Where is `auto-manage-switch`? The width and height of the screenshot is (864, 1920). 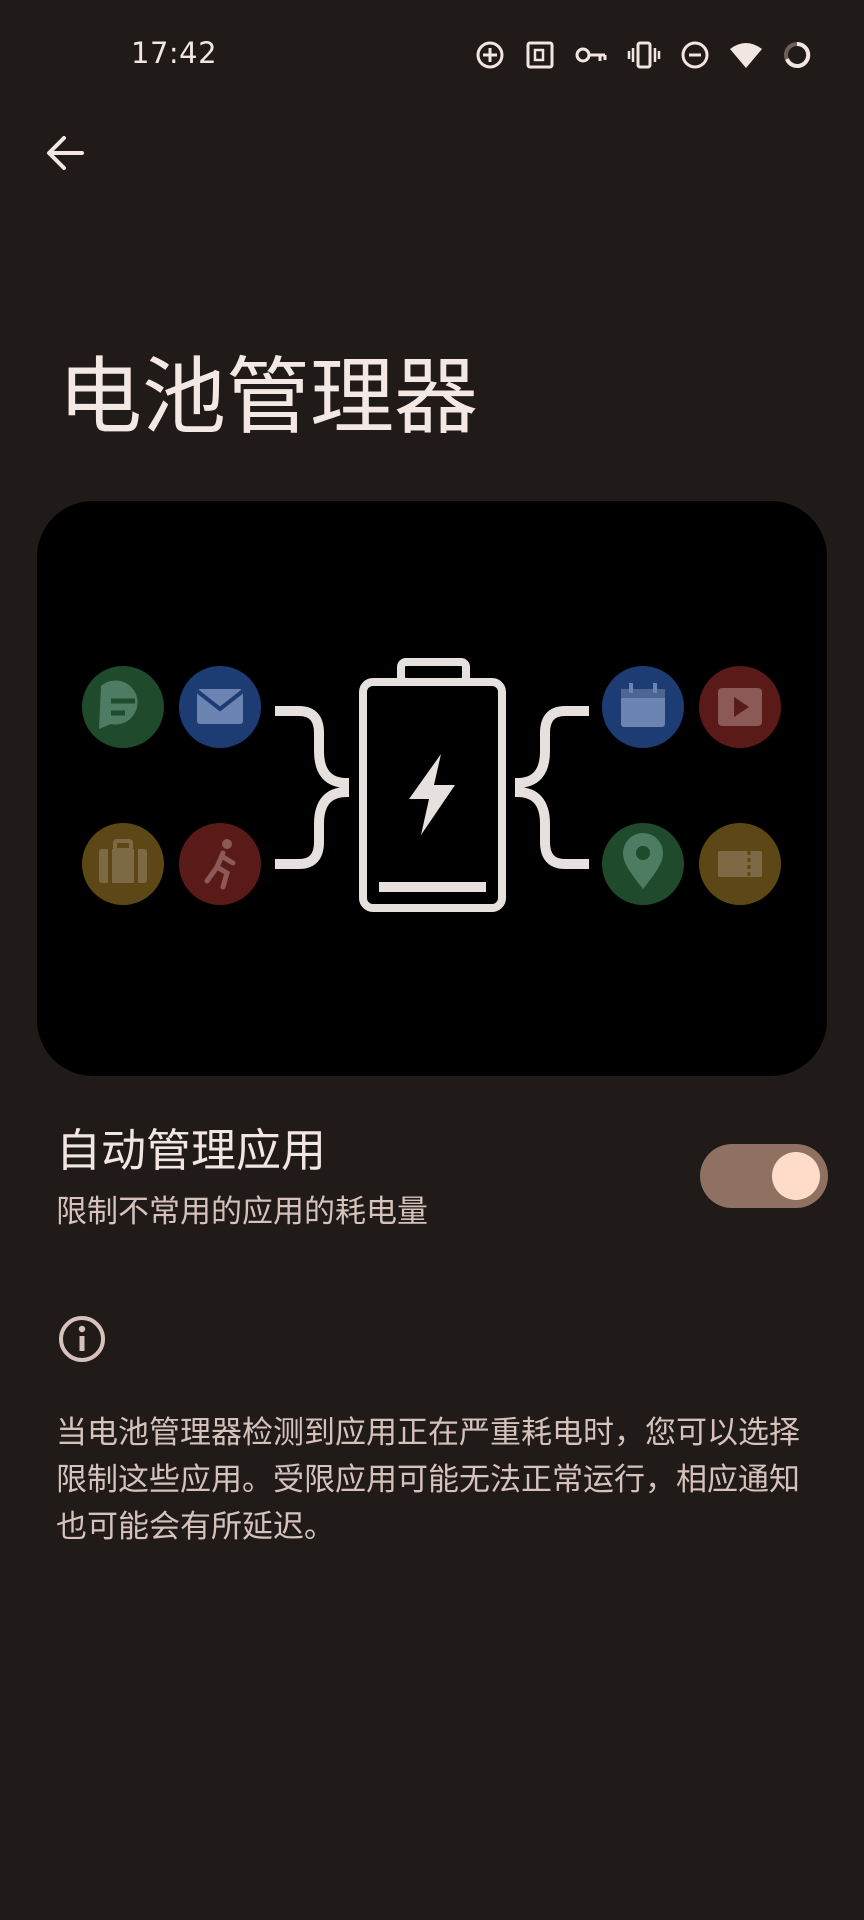 auto-manage-switch is located at coordinates (764, 1176).